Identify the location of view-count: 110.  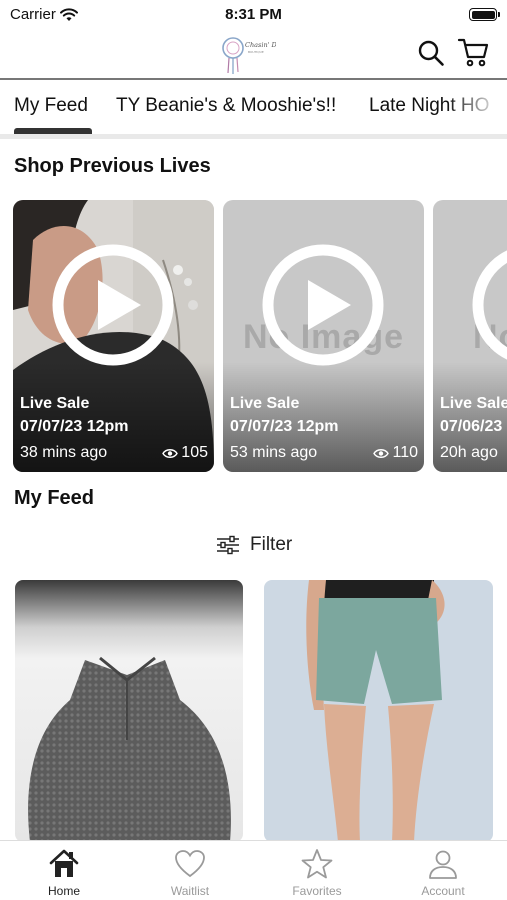
(395, 453).